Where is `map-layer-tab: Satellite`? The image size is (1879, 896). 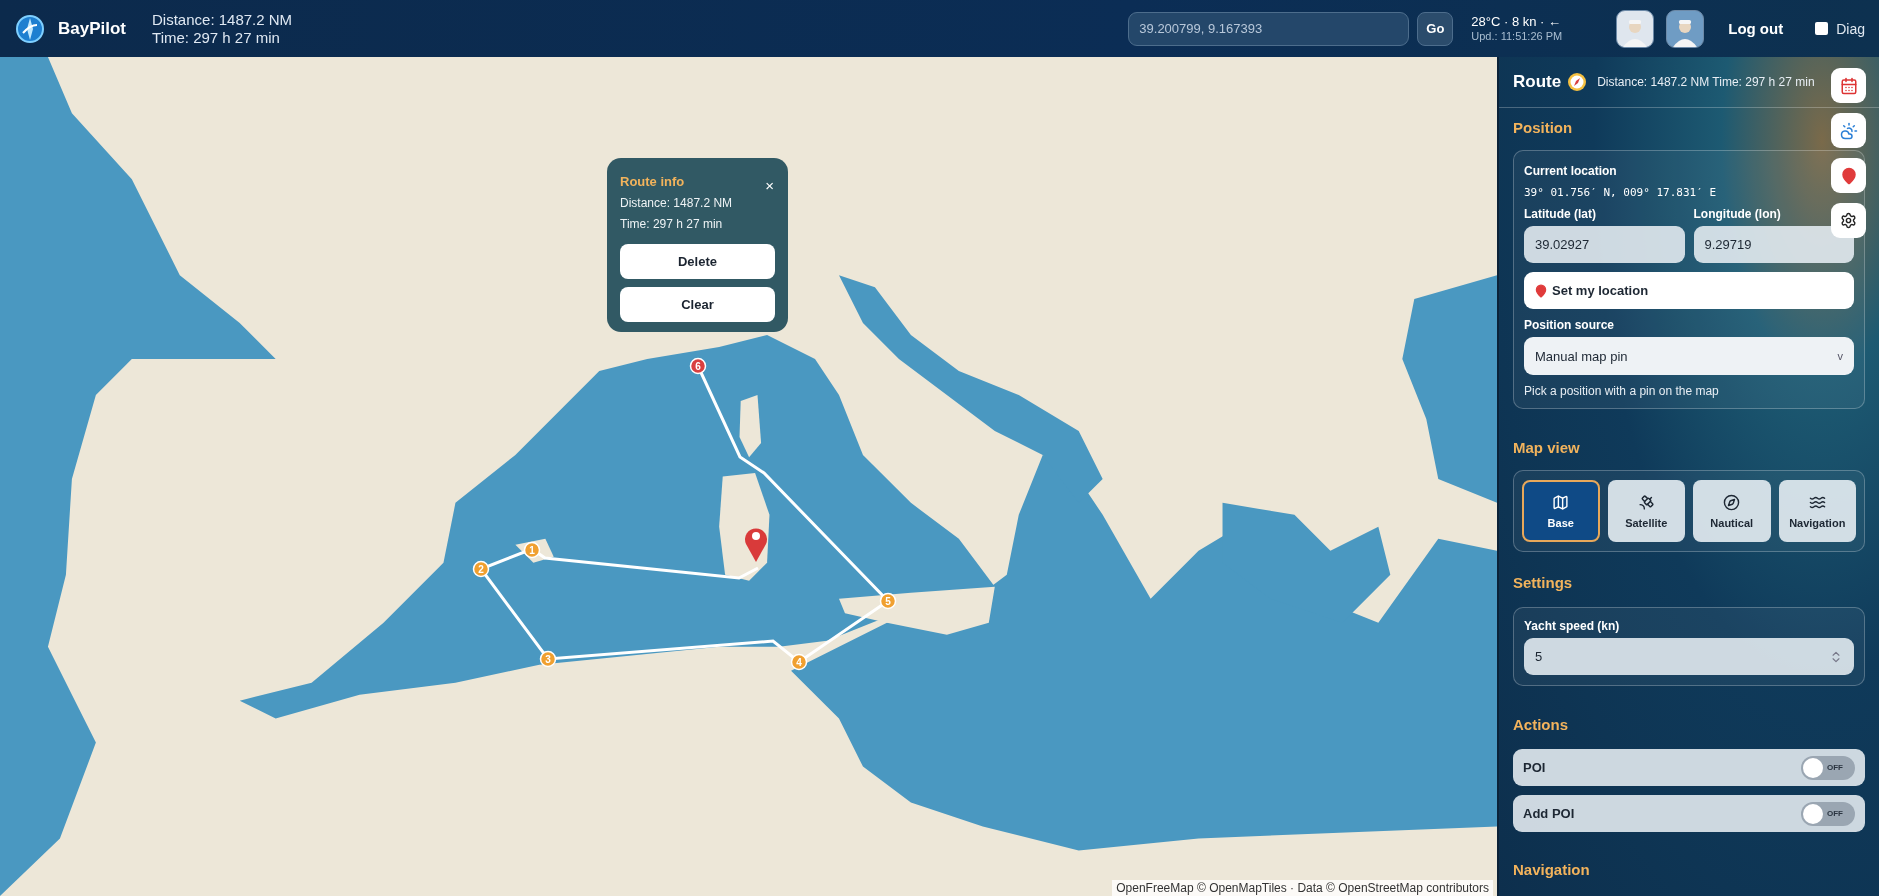 map-layer-tab: Satellite is located at coordinates (1646, 511).